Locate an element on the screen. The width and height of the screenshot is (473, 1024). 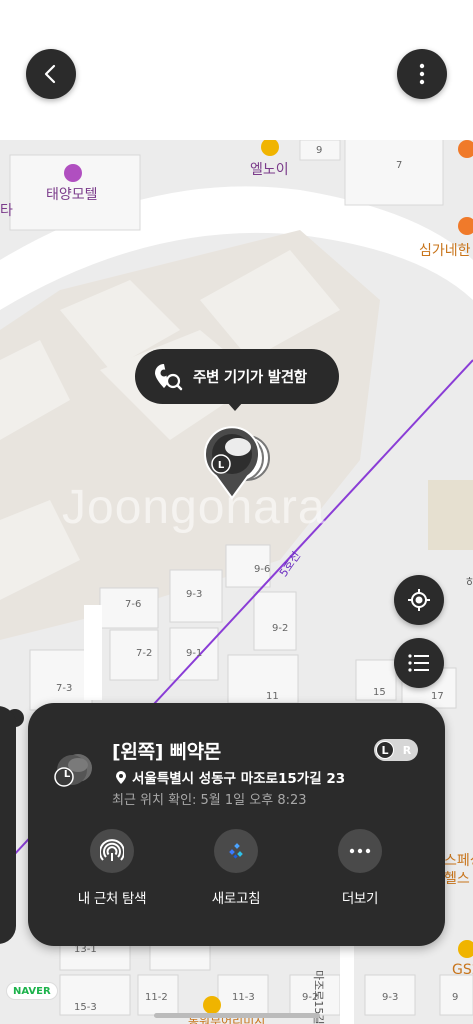
more-vertical-icon is located at coordinates (422, 74).